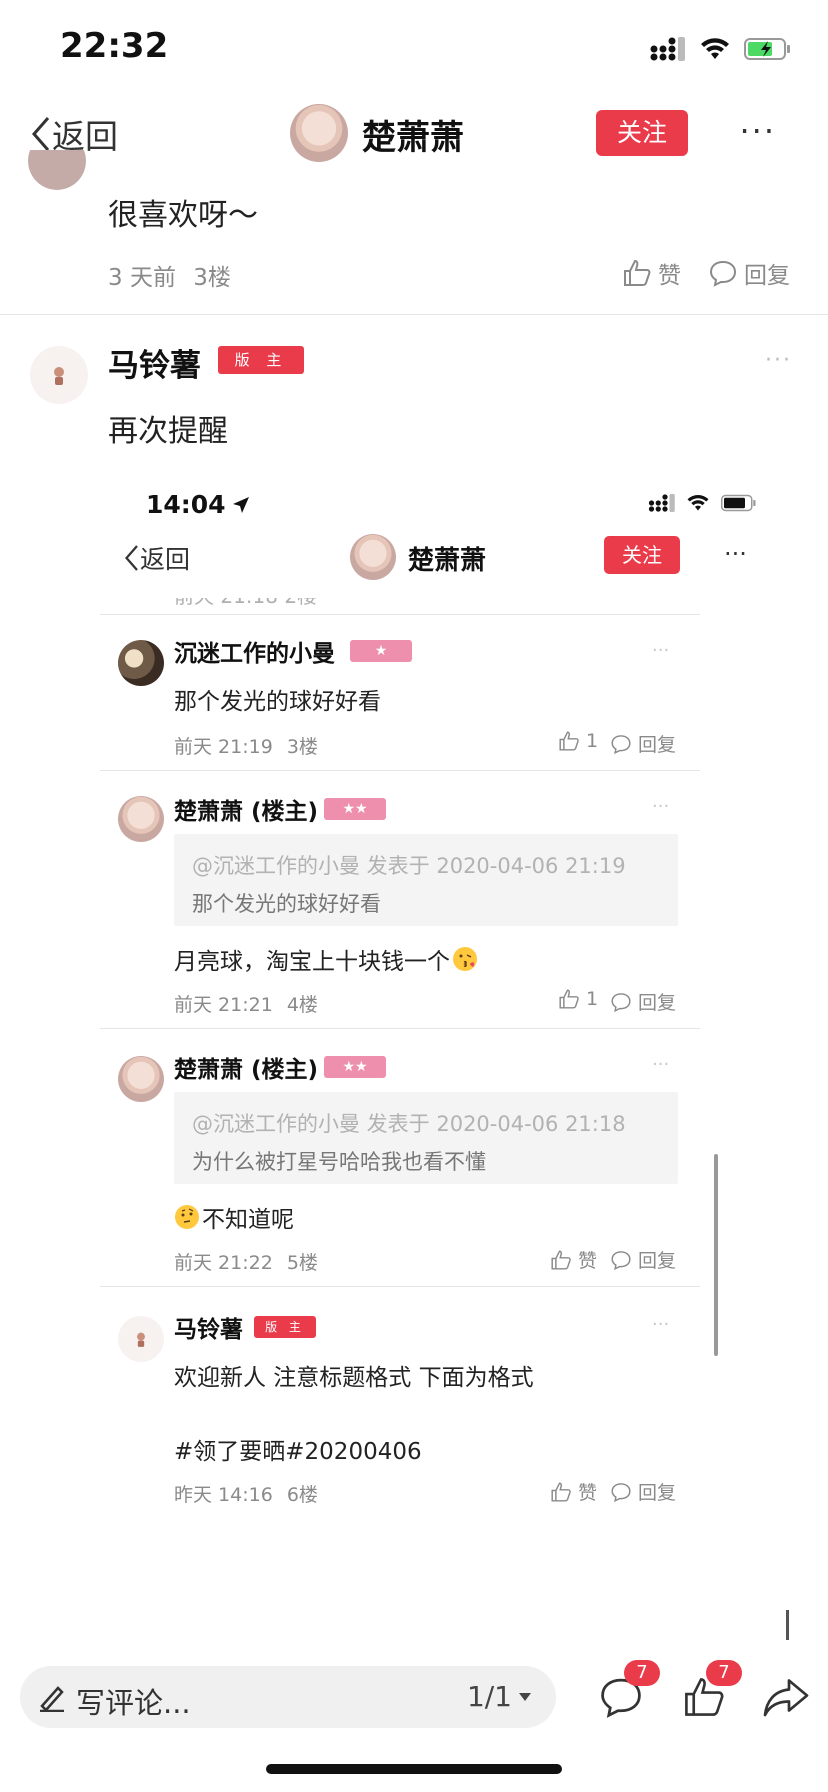  Describe the element at coordinates (525, 1696) in the screenshot. I see `caret-down-icon` at that location.